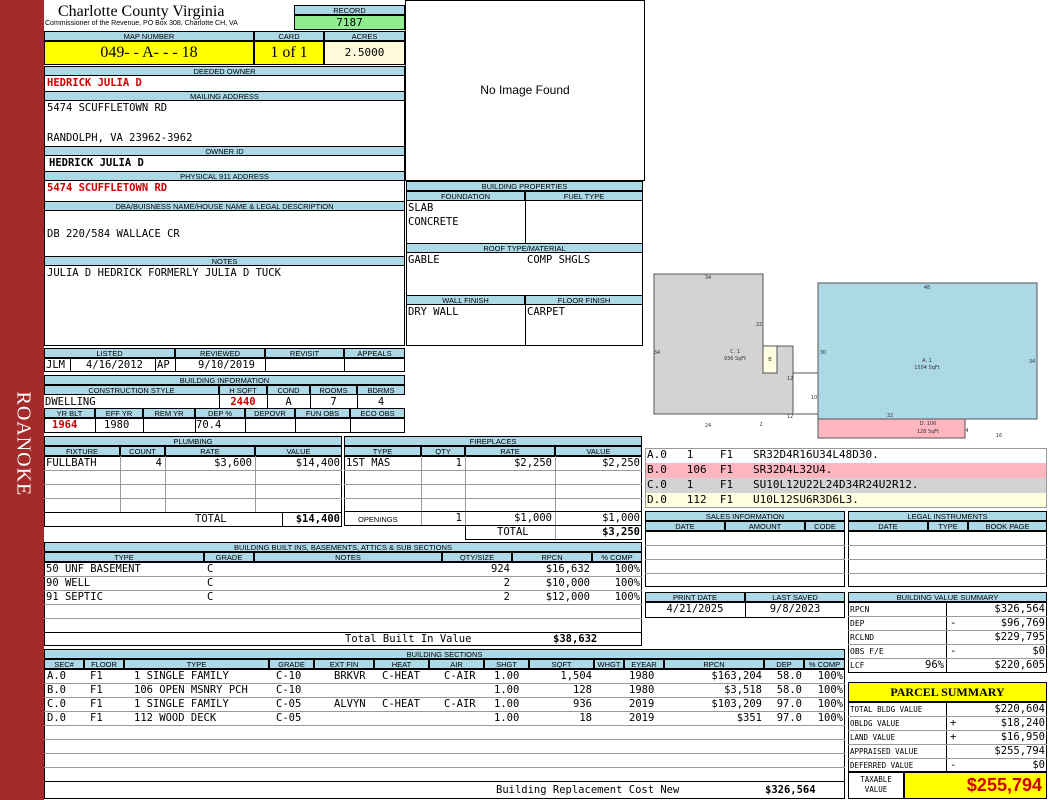 Image resolution: width=1050 pixels, height=800 pixels. I want to click on card-number: 1 of 1, so click(289, 53).